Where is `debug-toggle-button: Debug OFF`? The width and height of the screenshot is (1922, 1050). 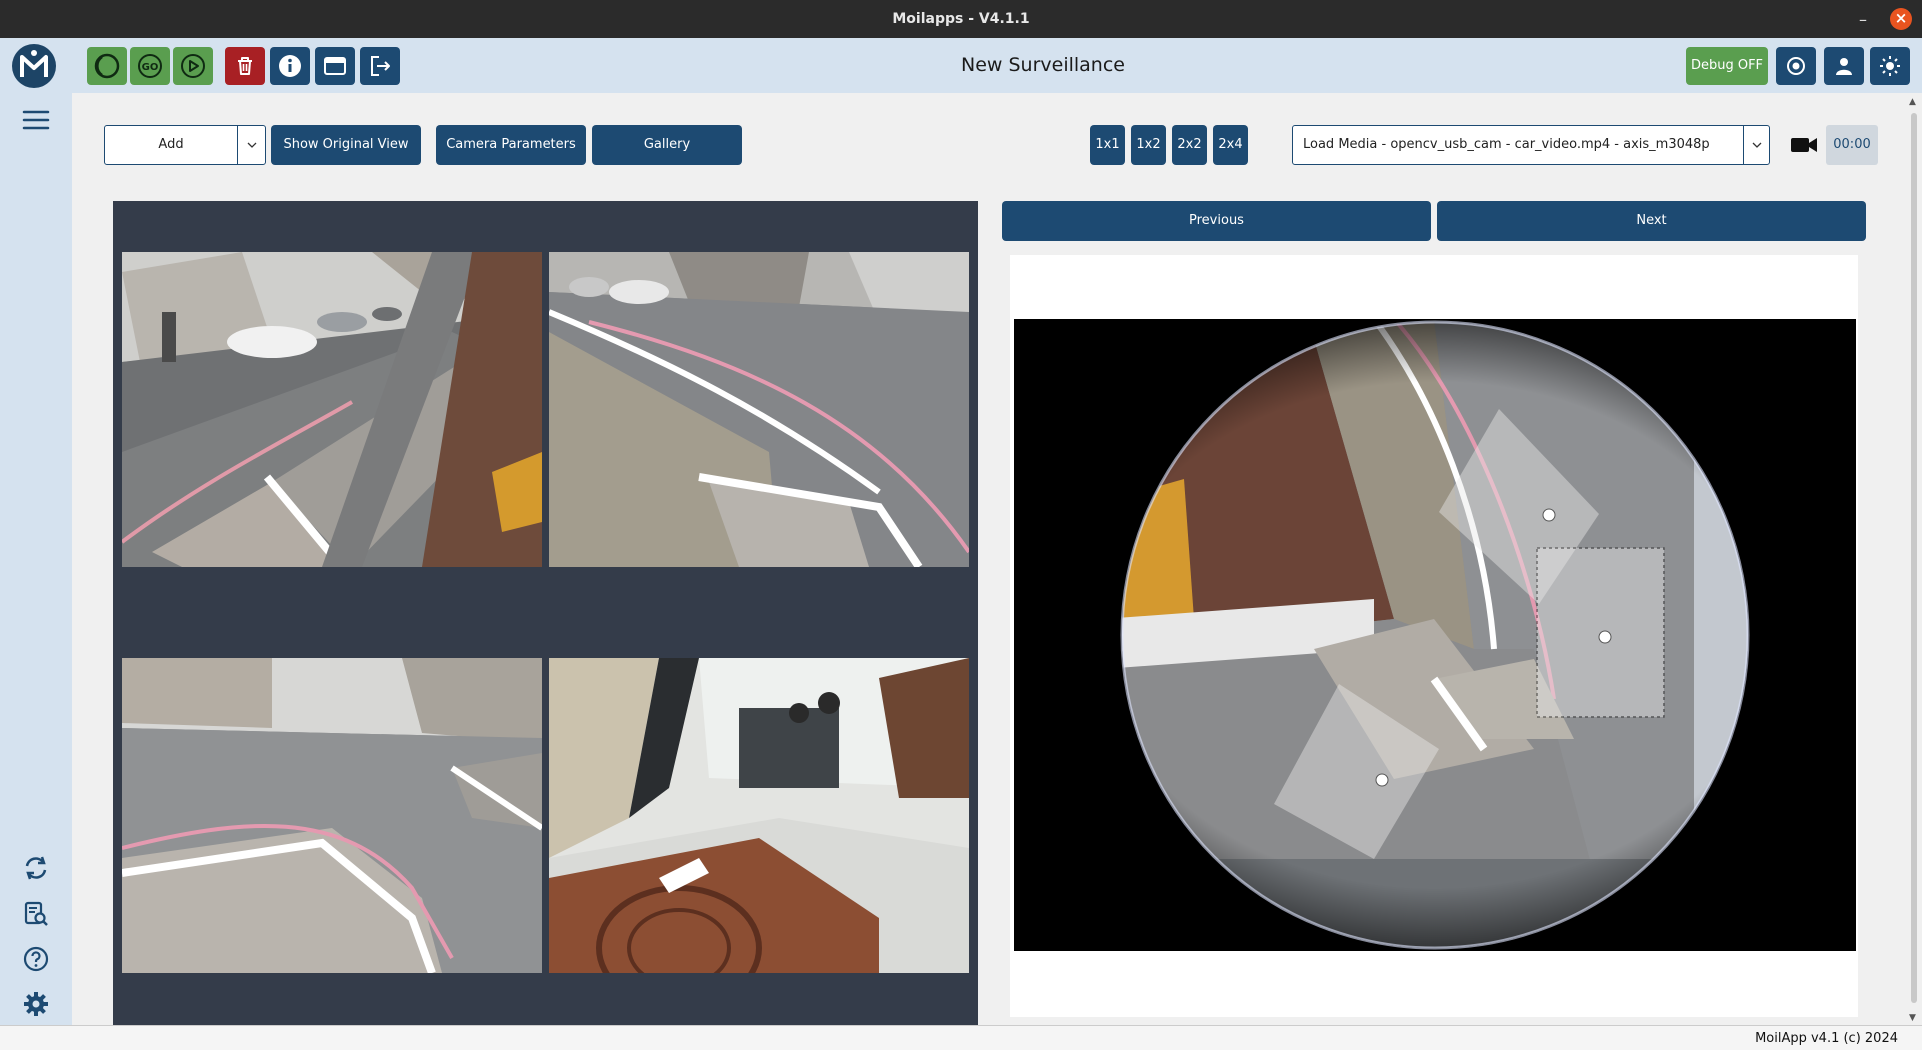
debug-toggle-button: Debug OFF is located at coordinates (1727, 66).